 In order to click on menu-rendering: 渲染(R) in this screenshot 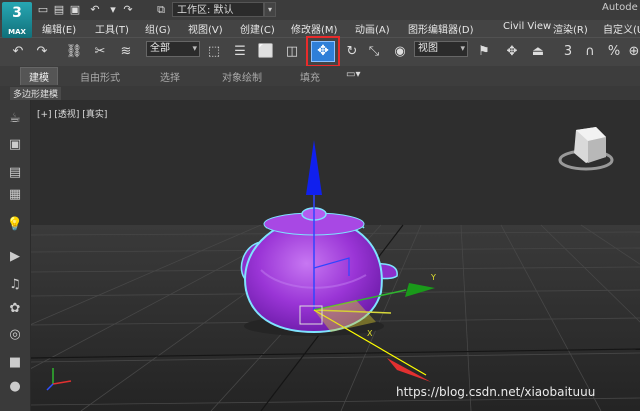, I will do `click(570, 28)`.